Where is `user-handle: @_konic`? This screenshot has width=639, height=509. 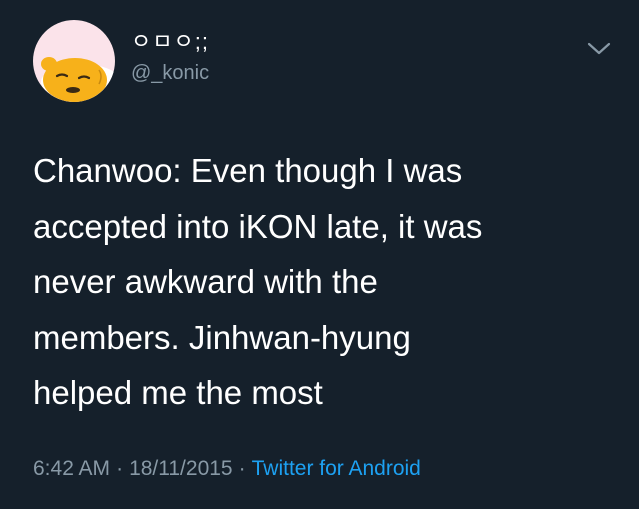 user-handle: @_konic is located at coordinates (170, 73).